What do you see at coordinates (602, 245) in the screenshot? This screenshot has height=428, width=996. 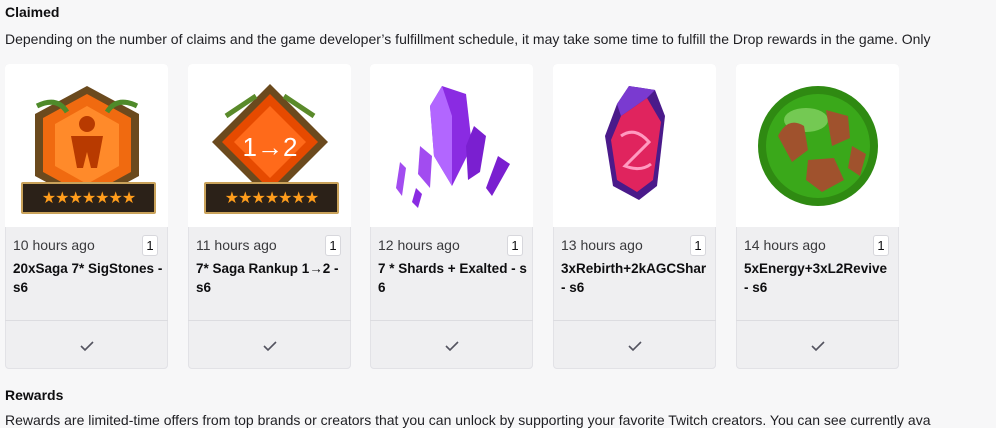 I see `claim-time: 13 hours ago` at bounding box center [602, 245].